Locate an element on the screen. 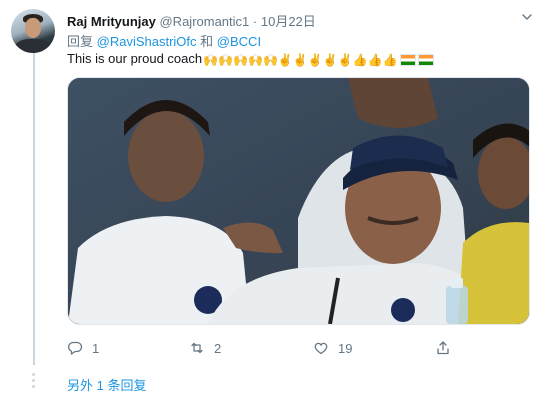  retweet-count: 2 is located at coordinates (218, 348).